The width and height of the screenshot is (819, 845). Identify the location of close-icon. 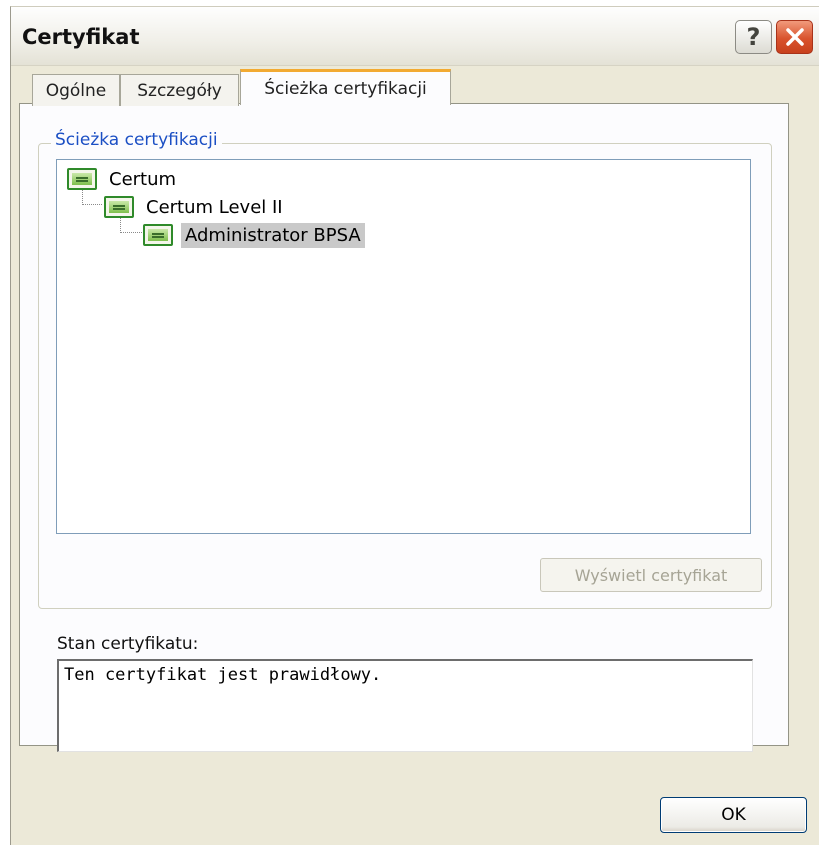
(794, 37).